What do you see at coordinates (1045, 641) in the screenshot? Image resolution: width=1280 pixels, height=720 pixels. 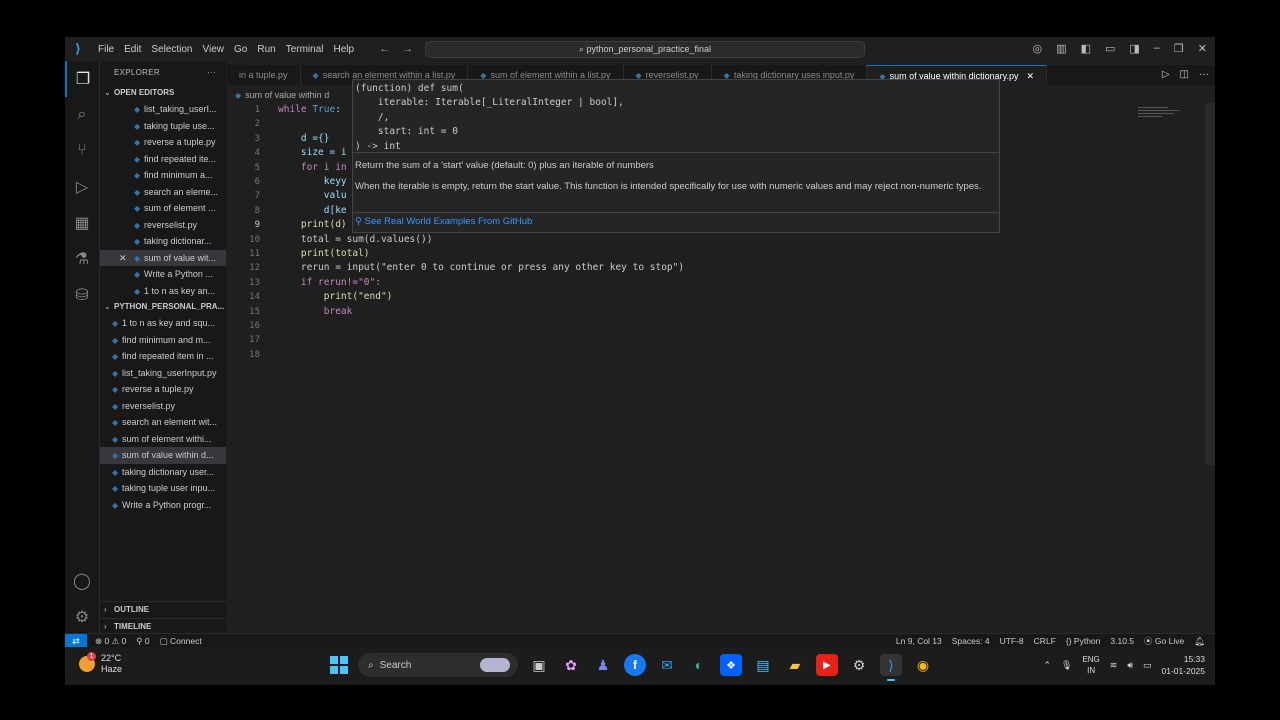 I see `line-endings: CRLF` at bounding box center [1045, 641].